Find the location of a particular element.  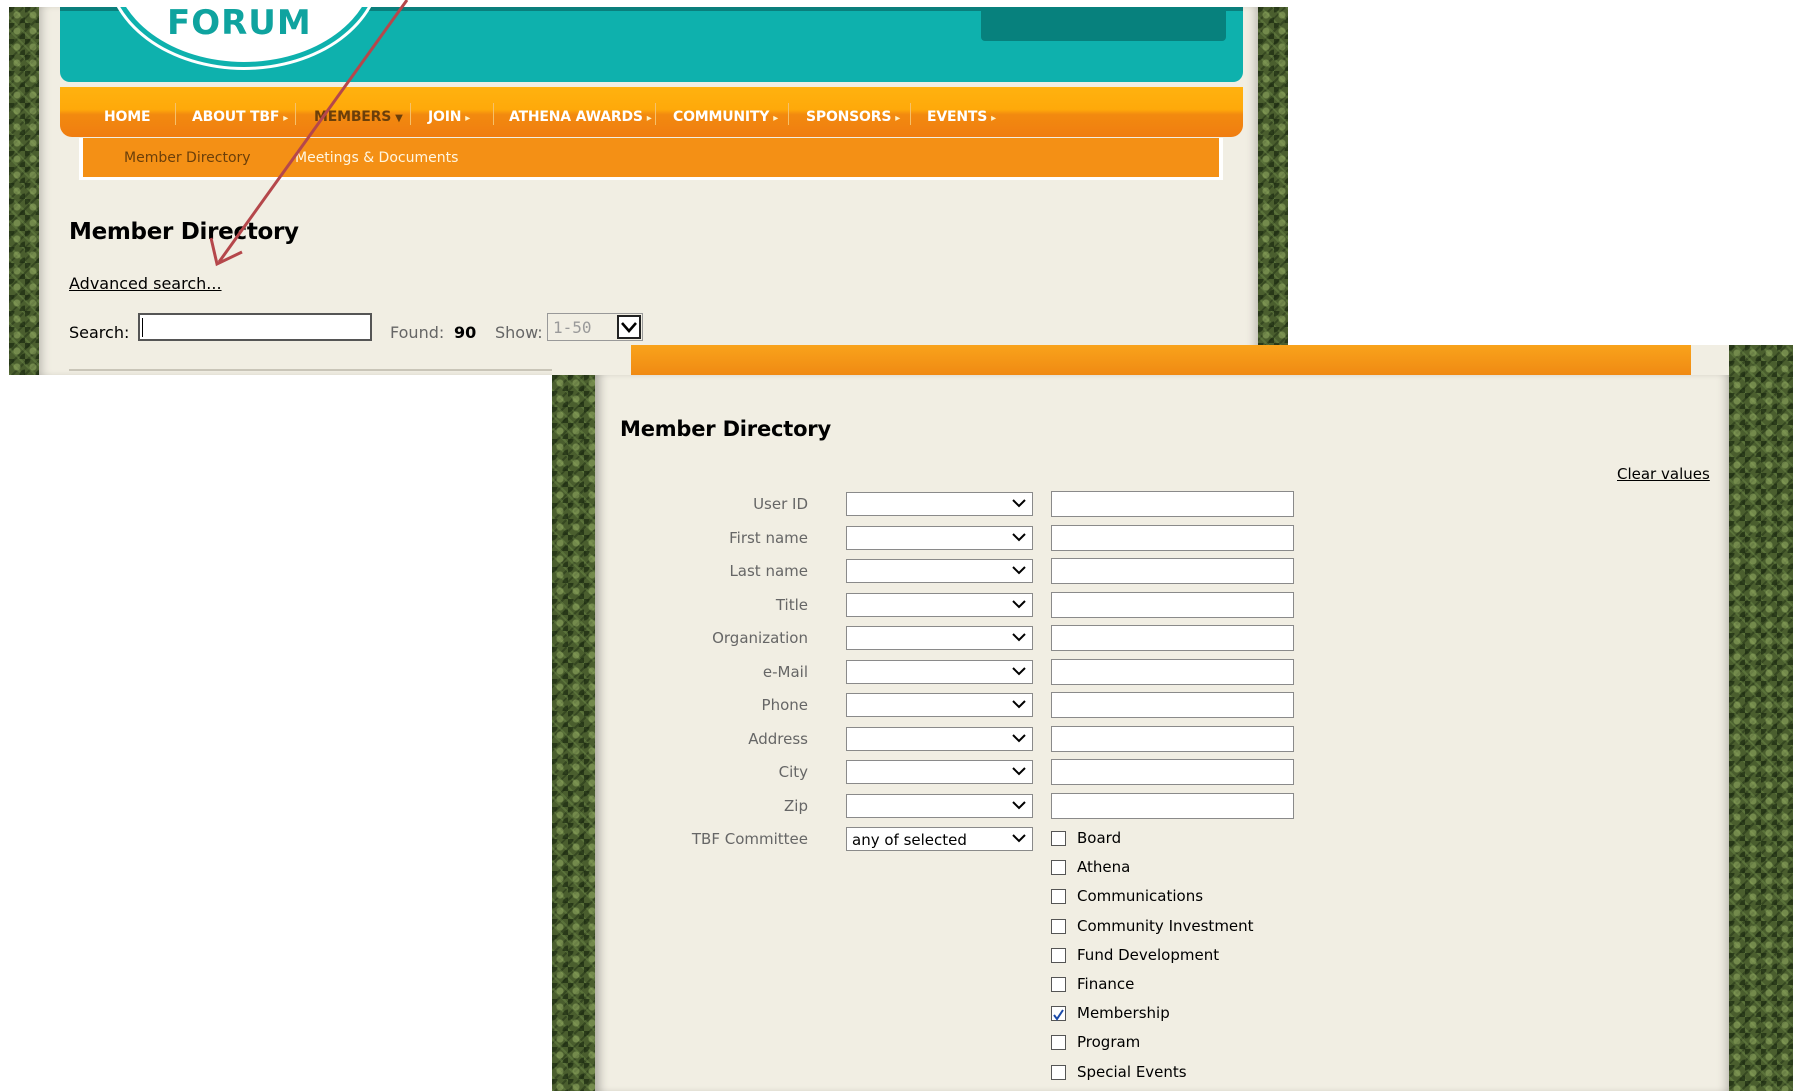

committee-checkbox-label: Community Investment is located at coordinates (1165, 926).